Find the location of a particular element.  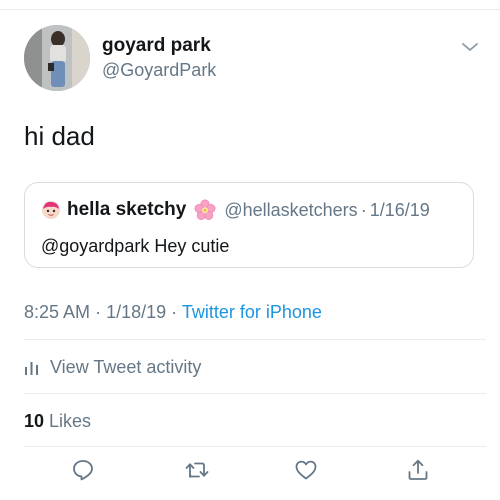

avatar-photo is located at coordinates (57, 58).